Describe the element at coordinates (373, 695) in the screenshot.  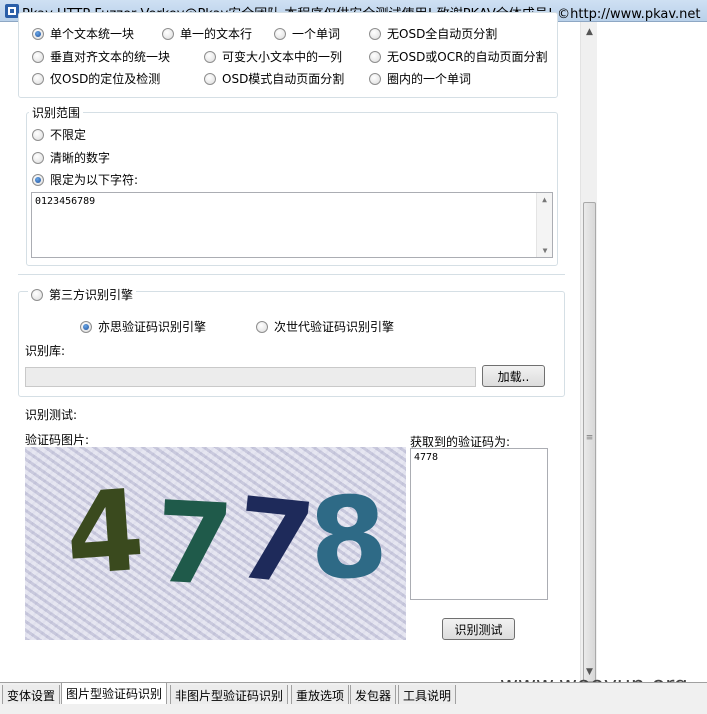
I see `tab-packet-sender: 发包器` at that location.